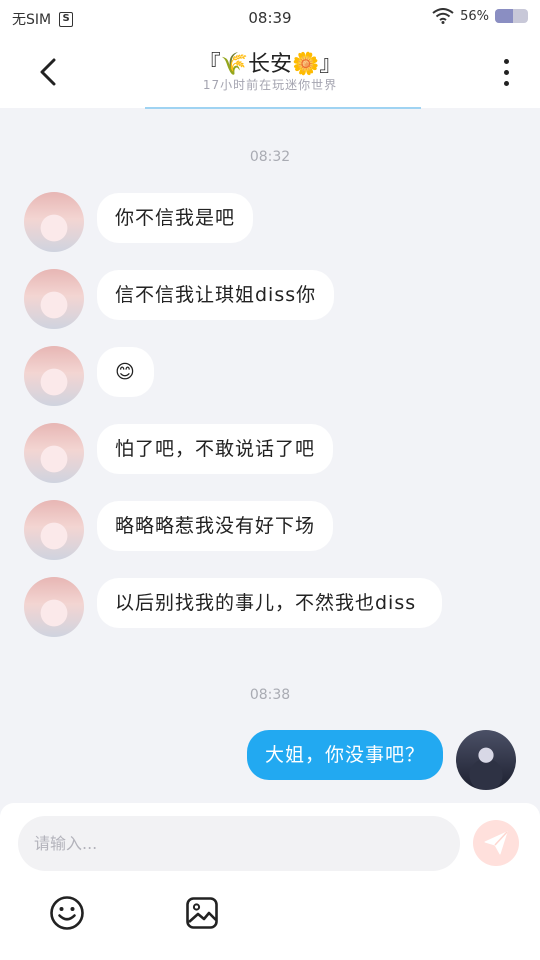  Describe the element at coordinates (270, 157) in the screenshot. I see `time-divider: 08:32` at that location.